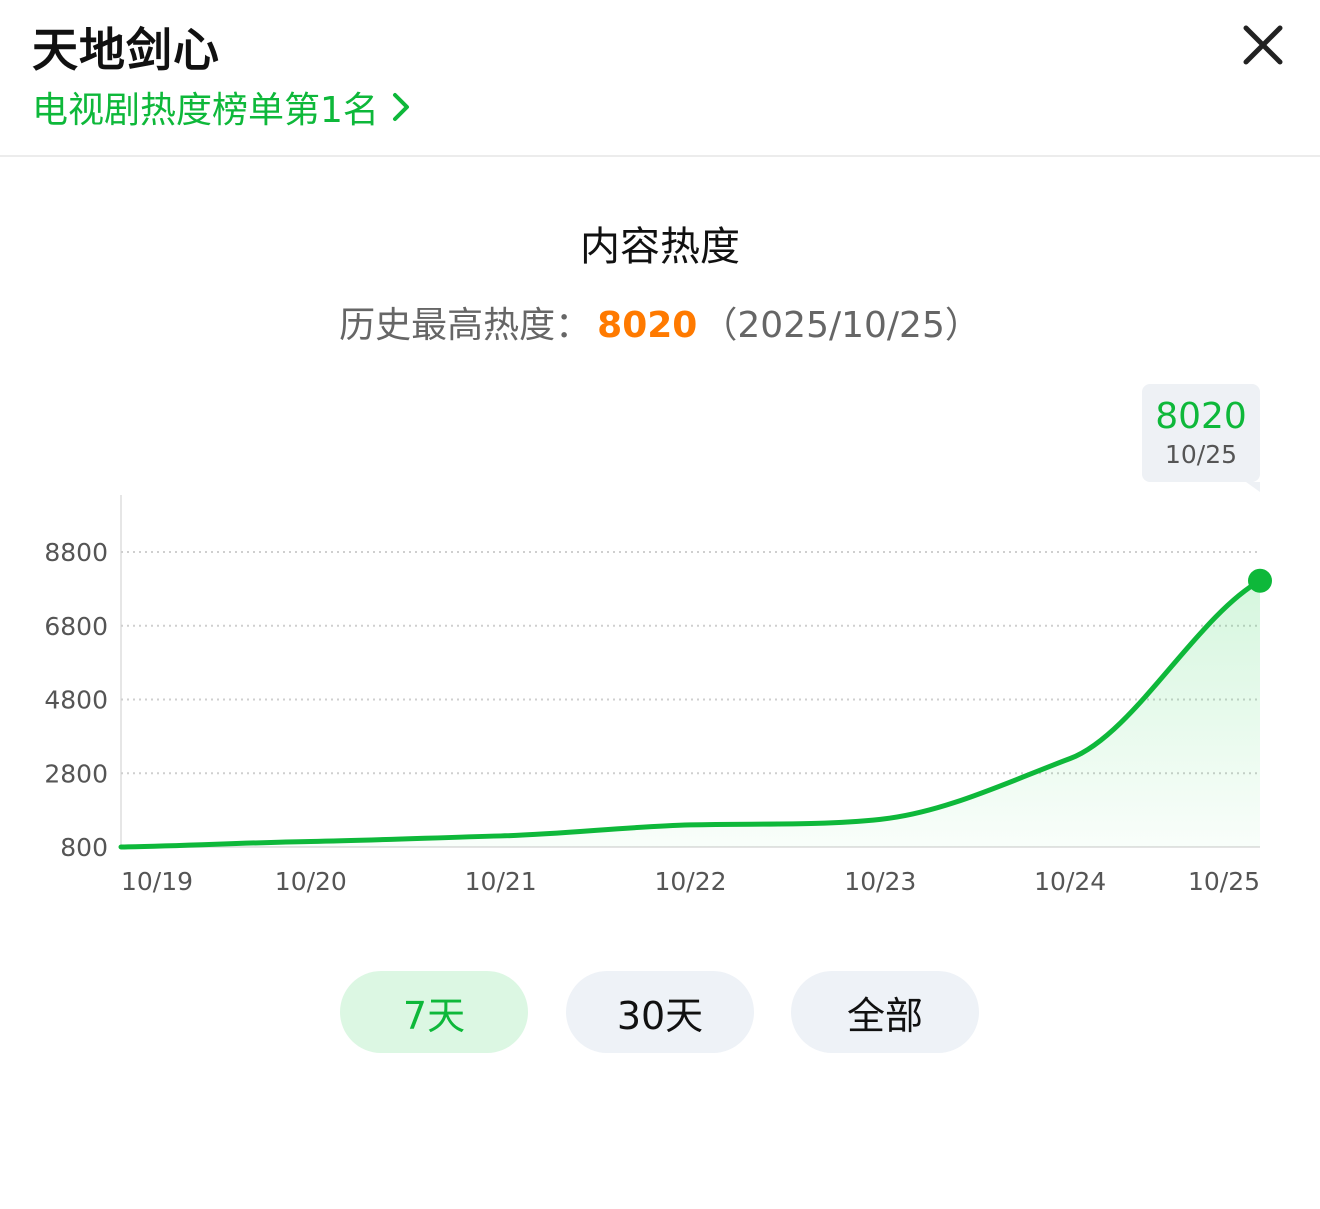 The height and width of the screenshot is (1209, 1320). I want to click on close-button, so click(1263, 45).